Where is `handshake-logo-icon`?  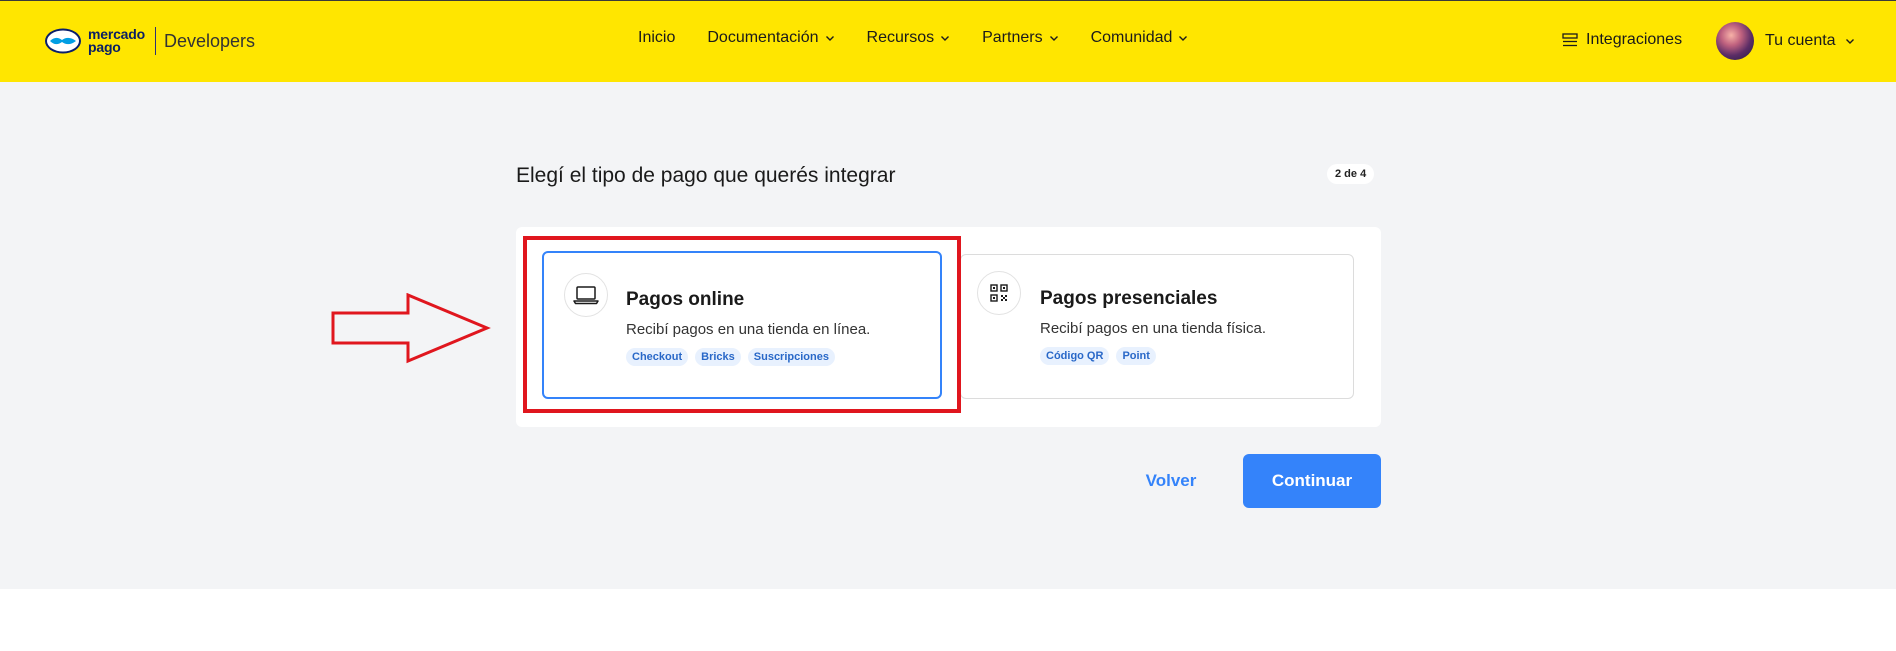
handshake-logo-icon is located at coordinates (63, 41).